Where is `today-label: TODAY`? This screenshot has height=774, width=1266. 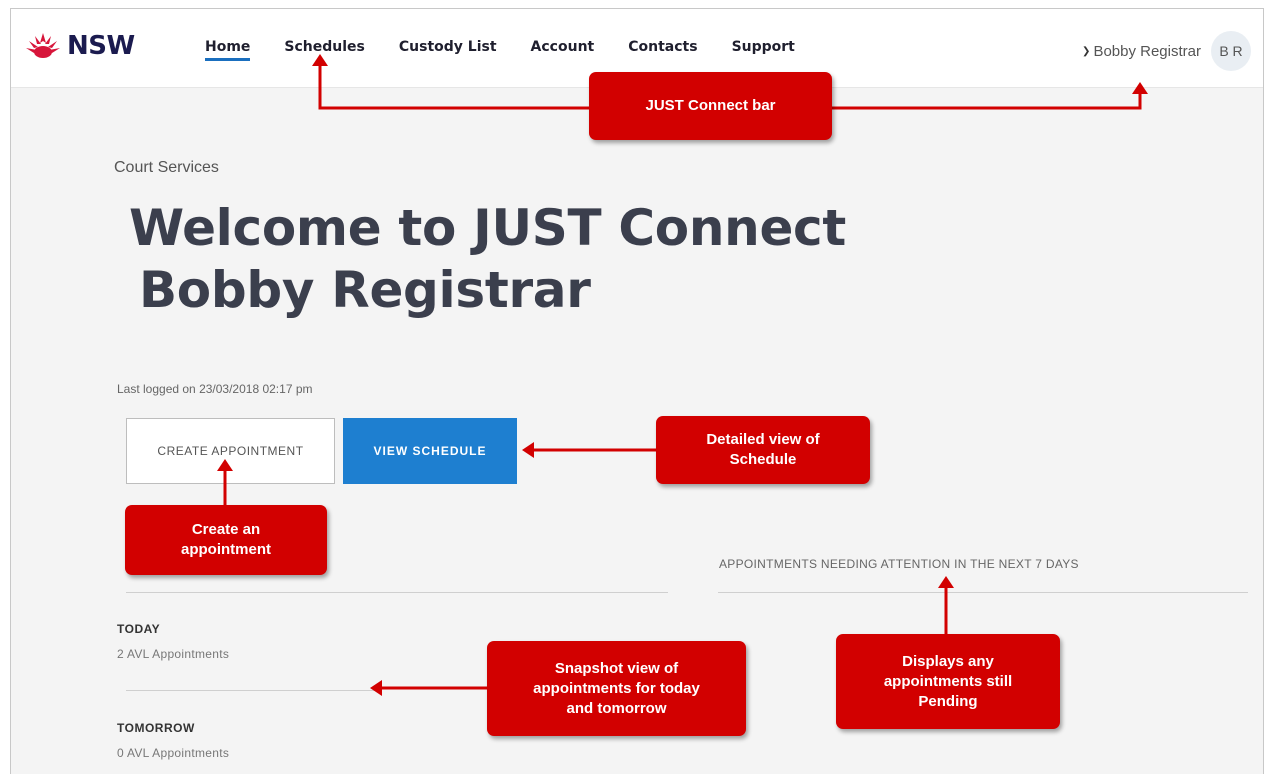
today-label: TODAY is located at coordinates (139, 629).